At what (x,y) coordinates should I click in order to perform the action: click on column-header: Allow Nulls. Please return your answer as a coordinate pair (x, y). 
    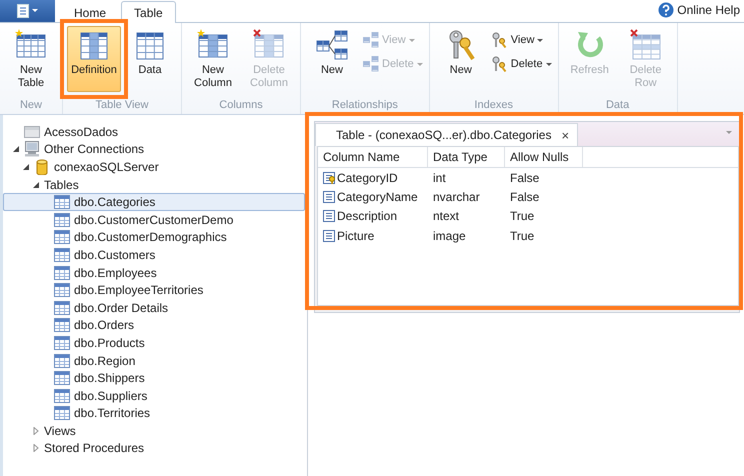
    Looking at the image, I should click on (544, 157).